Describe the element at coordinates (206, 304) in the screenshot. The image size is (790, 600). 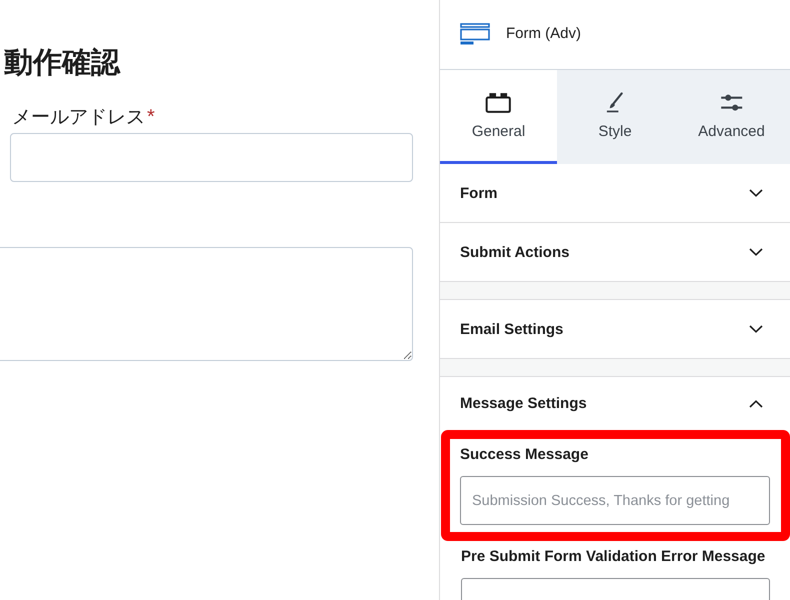
I see `textarea-field` at that location.